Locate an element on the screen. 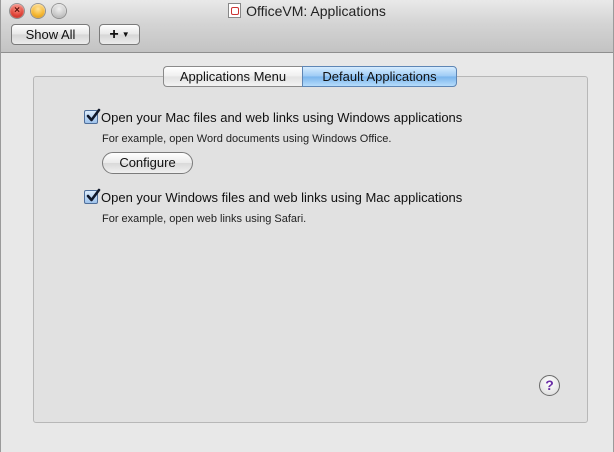 This screenshot has height=452, width=614. document-icon is located at coordinates (235, 10).